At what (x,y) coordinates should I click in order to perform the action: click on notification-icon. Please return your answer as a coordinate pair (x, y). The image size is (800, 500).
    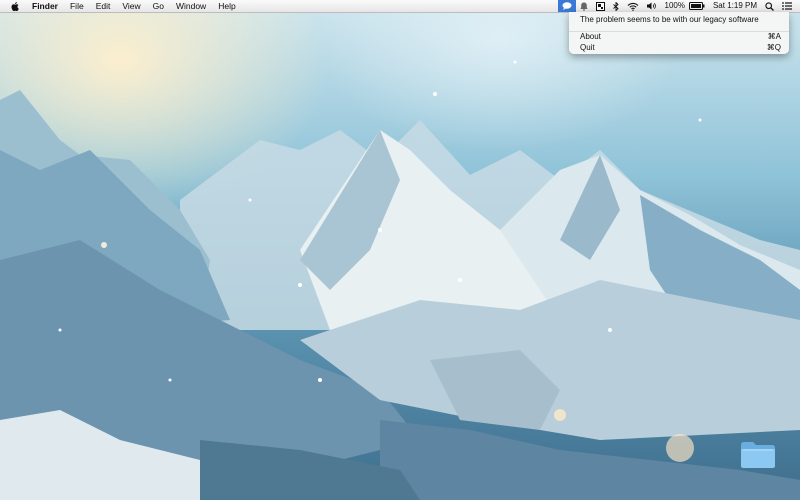
    Looking at the image, I should click on (584, 6).